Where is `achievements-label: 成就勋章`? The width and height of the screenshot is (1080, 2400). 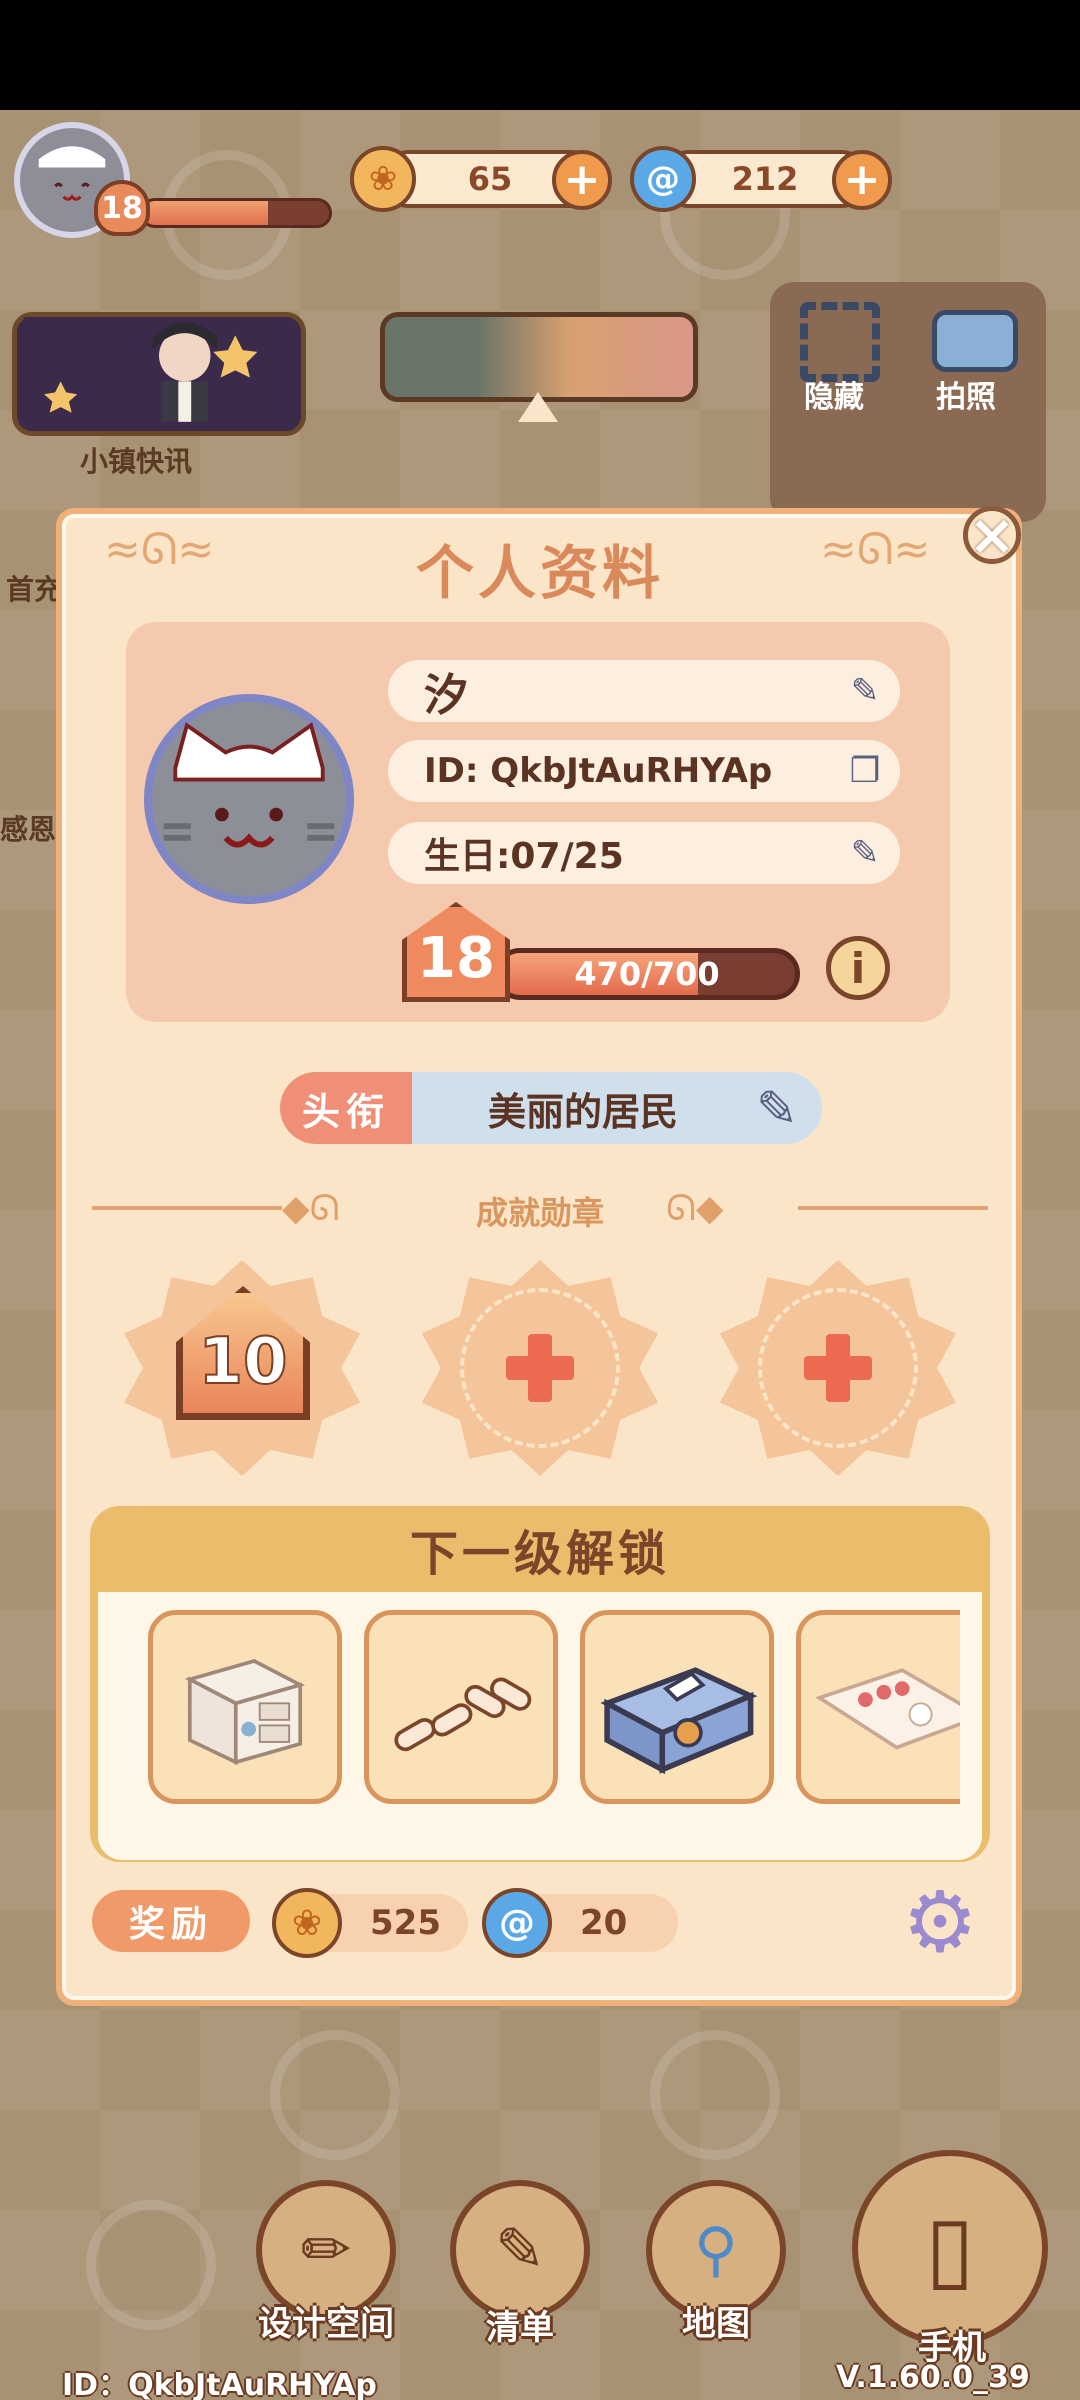 achievements-label: 成就勋章 is located at coordinates (539, 1213).